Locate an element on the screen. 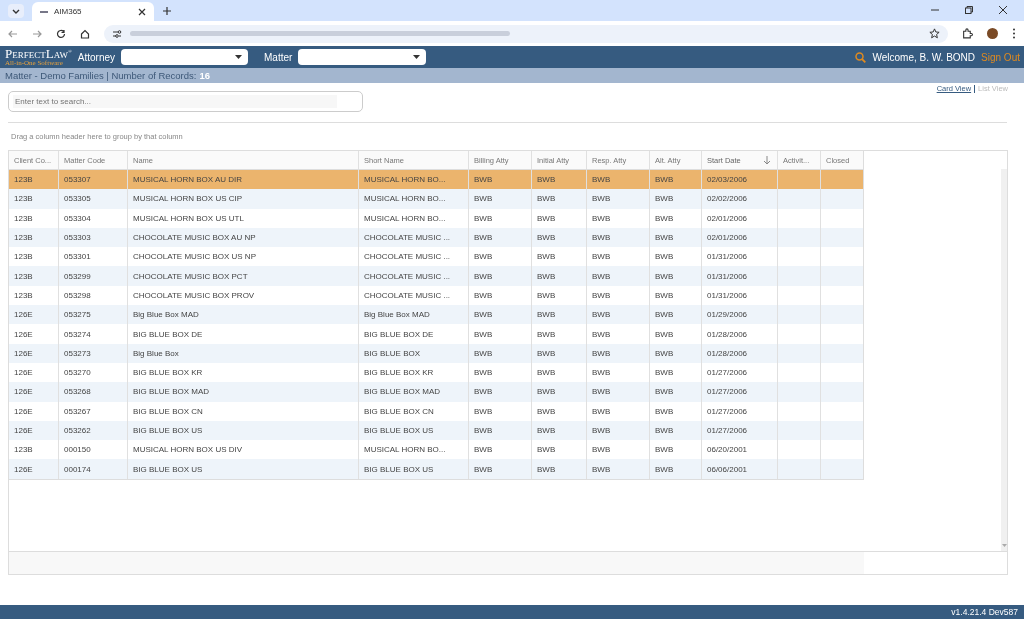 The image size is (1024, 619). table-cell: 06/06/2001 is located at coordinates (727, 469).